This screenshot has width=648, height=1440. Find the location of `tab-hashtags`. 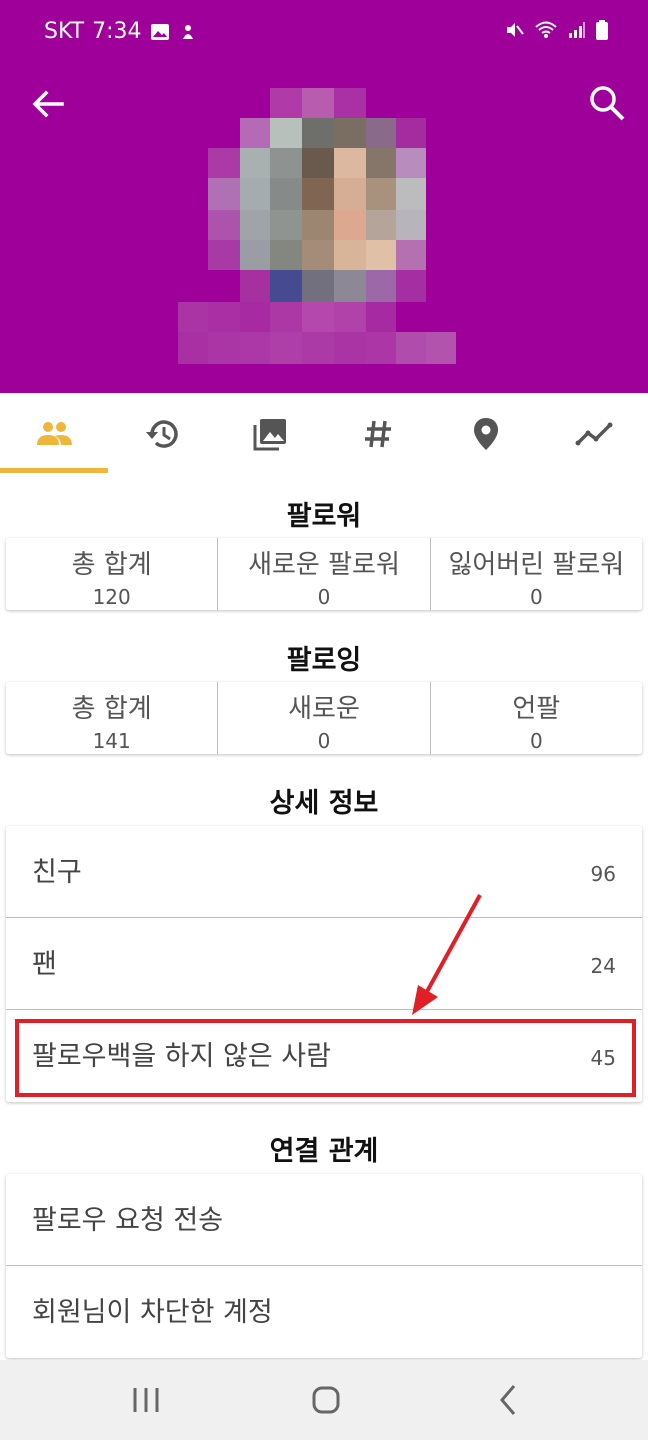

tab-hashtags is located at coordinates (378, 434).